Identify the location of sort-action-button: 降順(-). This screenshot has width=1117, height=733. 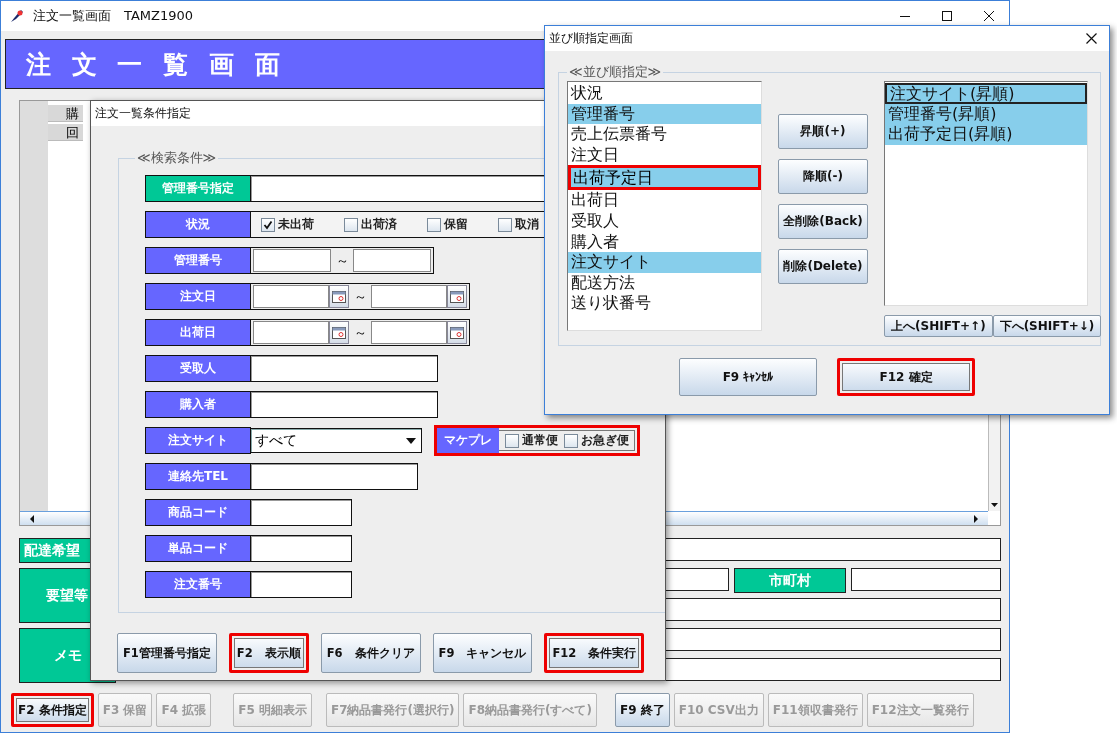
(823, 176).